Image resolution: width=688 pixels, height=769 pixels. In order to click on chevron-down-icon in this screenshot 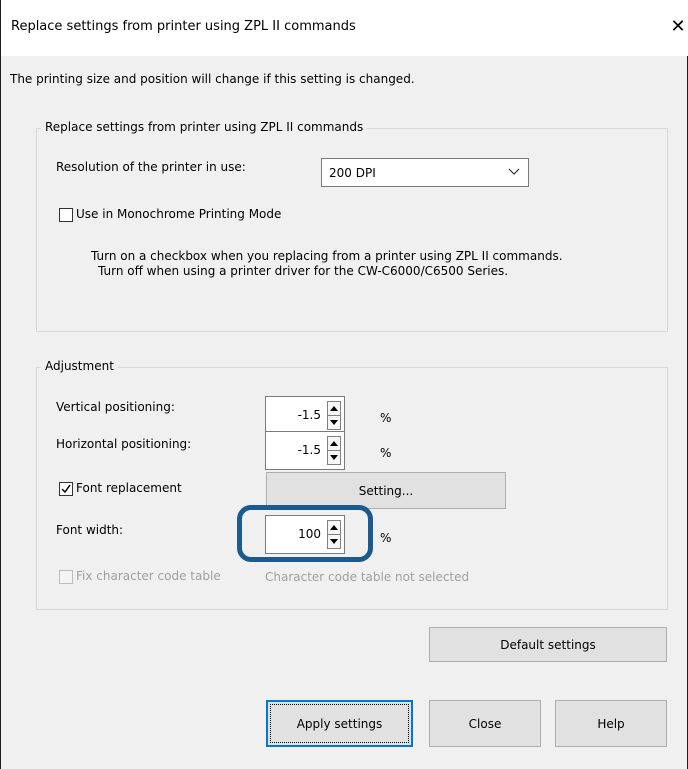, I will do `click(514, 171)`.